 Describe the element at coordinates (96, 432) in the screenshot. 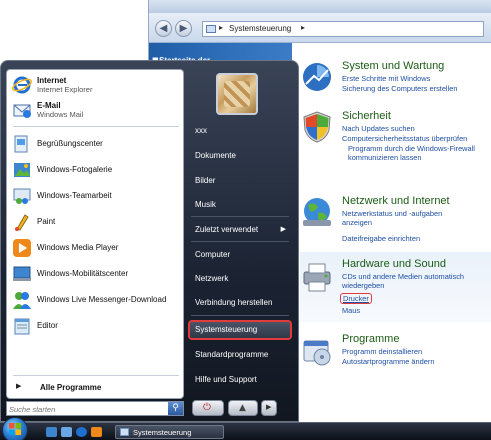

I see `media-player-icon` at that location.